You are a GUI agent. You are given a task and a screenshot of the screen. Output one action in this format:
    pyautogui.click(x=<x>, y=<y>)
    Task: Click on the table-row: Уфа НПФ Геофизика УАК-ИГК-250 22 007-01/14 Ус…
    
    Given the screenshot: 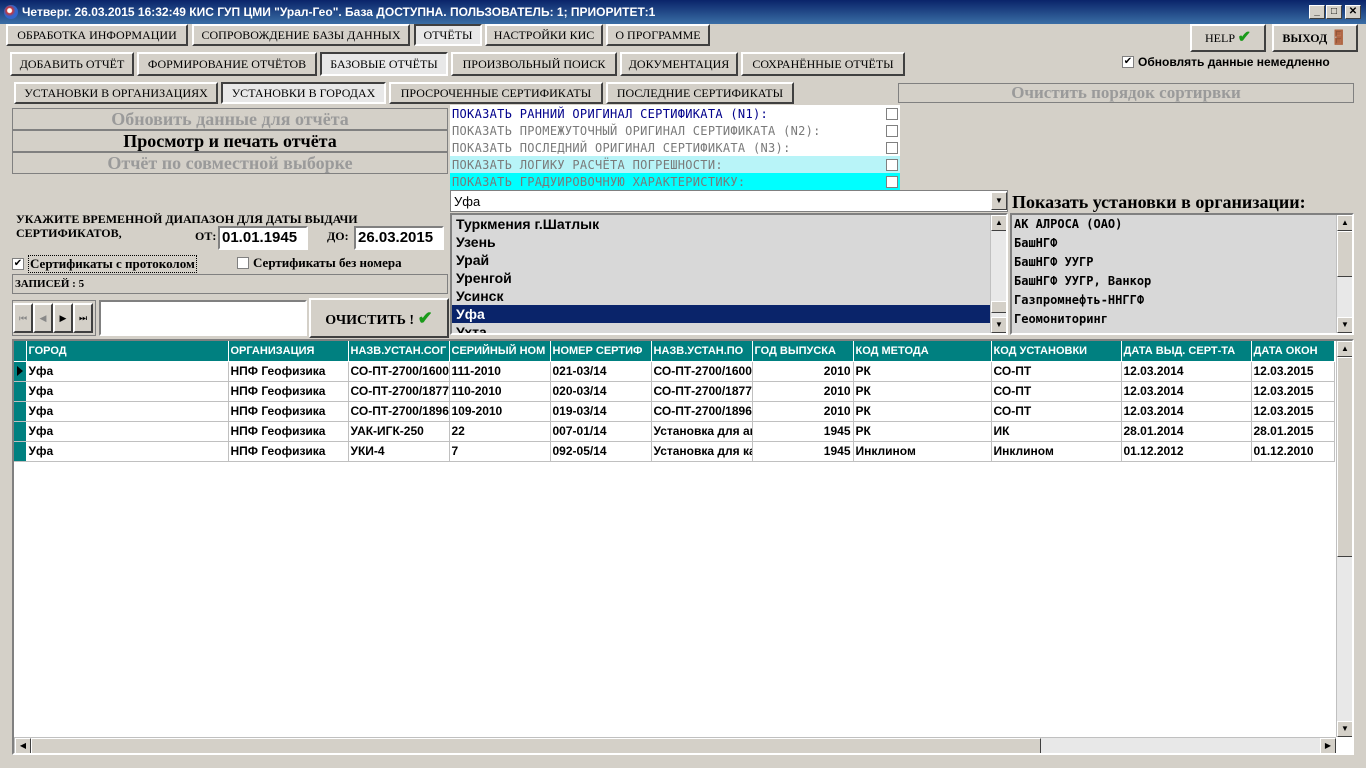 What is the action you would take?
    pyautogui.click(x=674, y=431)
    